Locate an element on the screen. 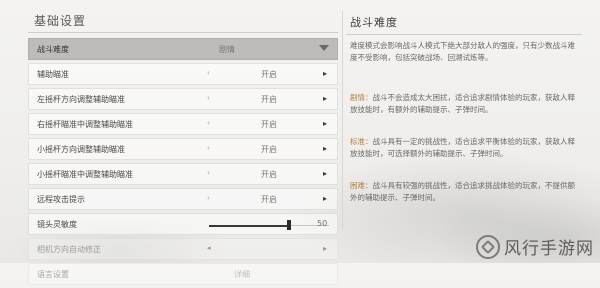  chevron-down-icon is located at coordinates (324, 48).